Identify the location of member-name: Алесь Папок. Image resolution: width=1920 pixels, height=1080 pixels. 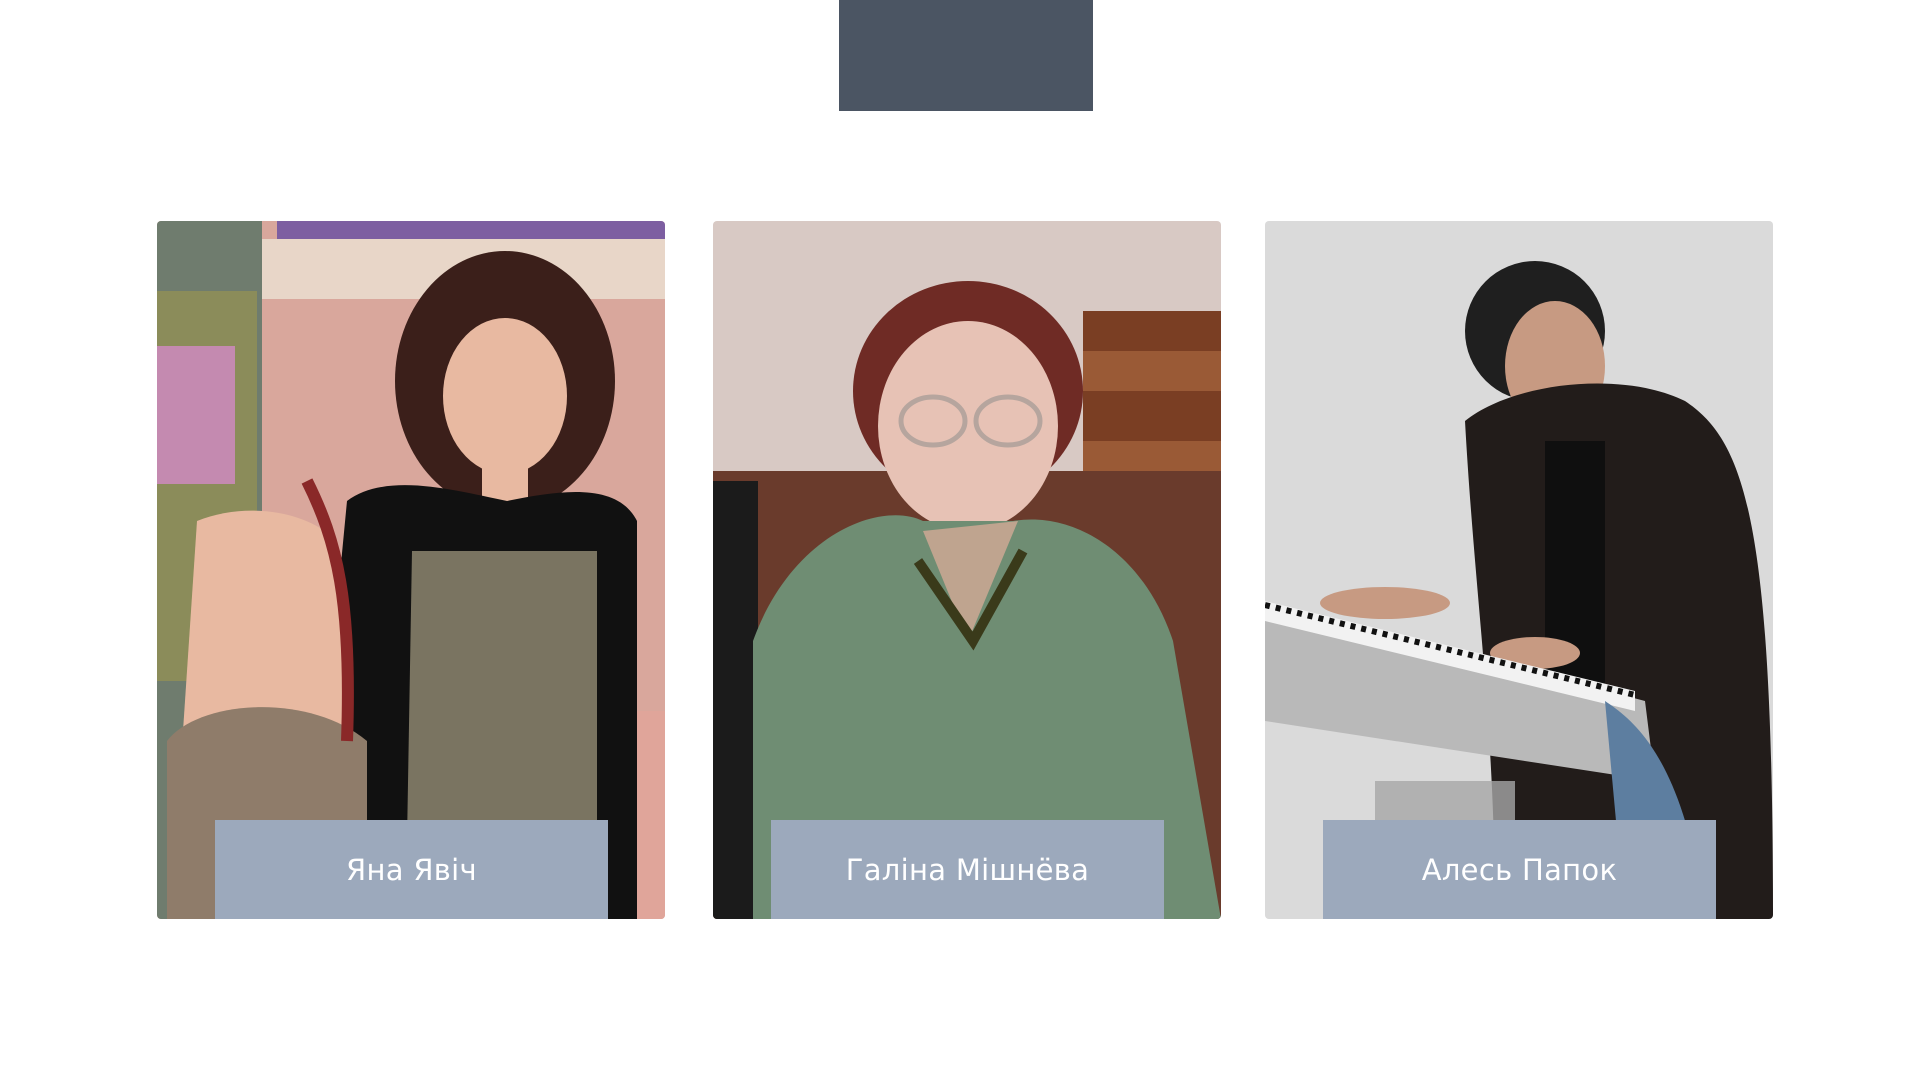
(1519, 869).